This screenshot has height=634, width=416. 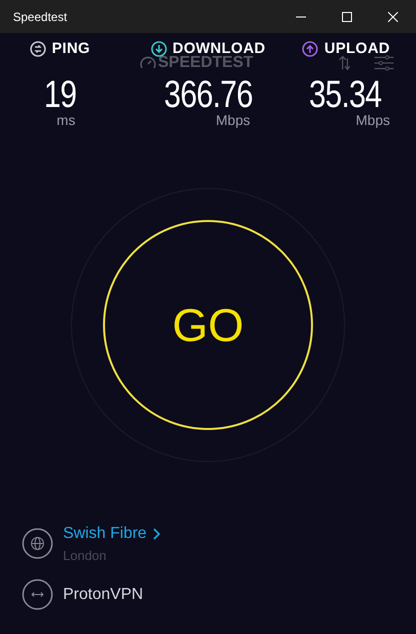 I want to click on metric-value: 19, so click(x=60, y=94).